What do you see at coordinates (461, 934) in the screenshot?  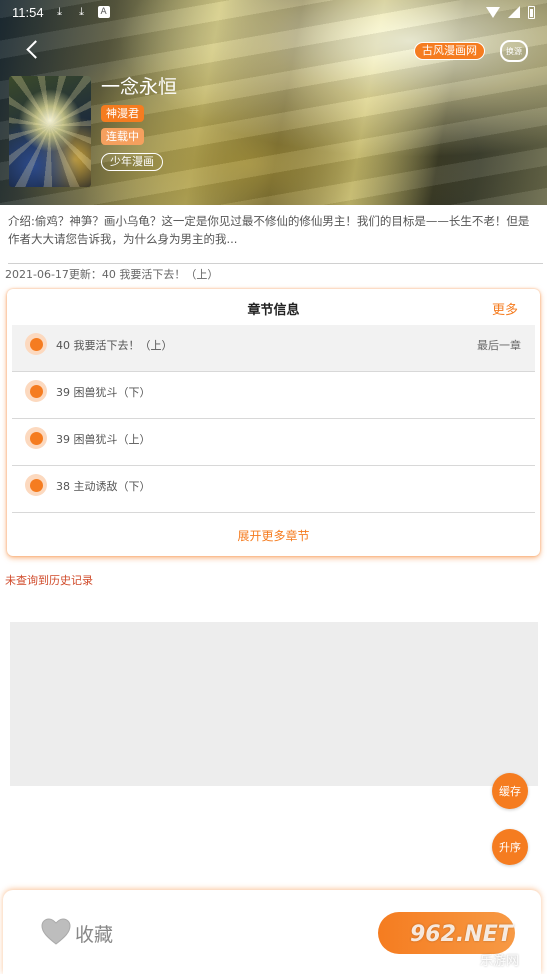 I see `site-watermark: 962.NET` at bounding box center [461, 934].